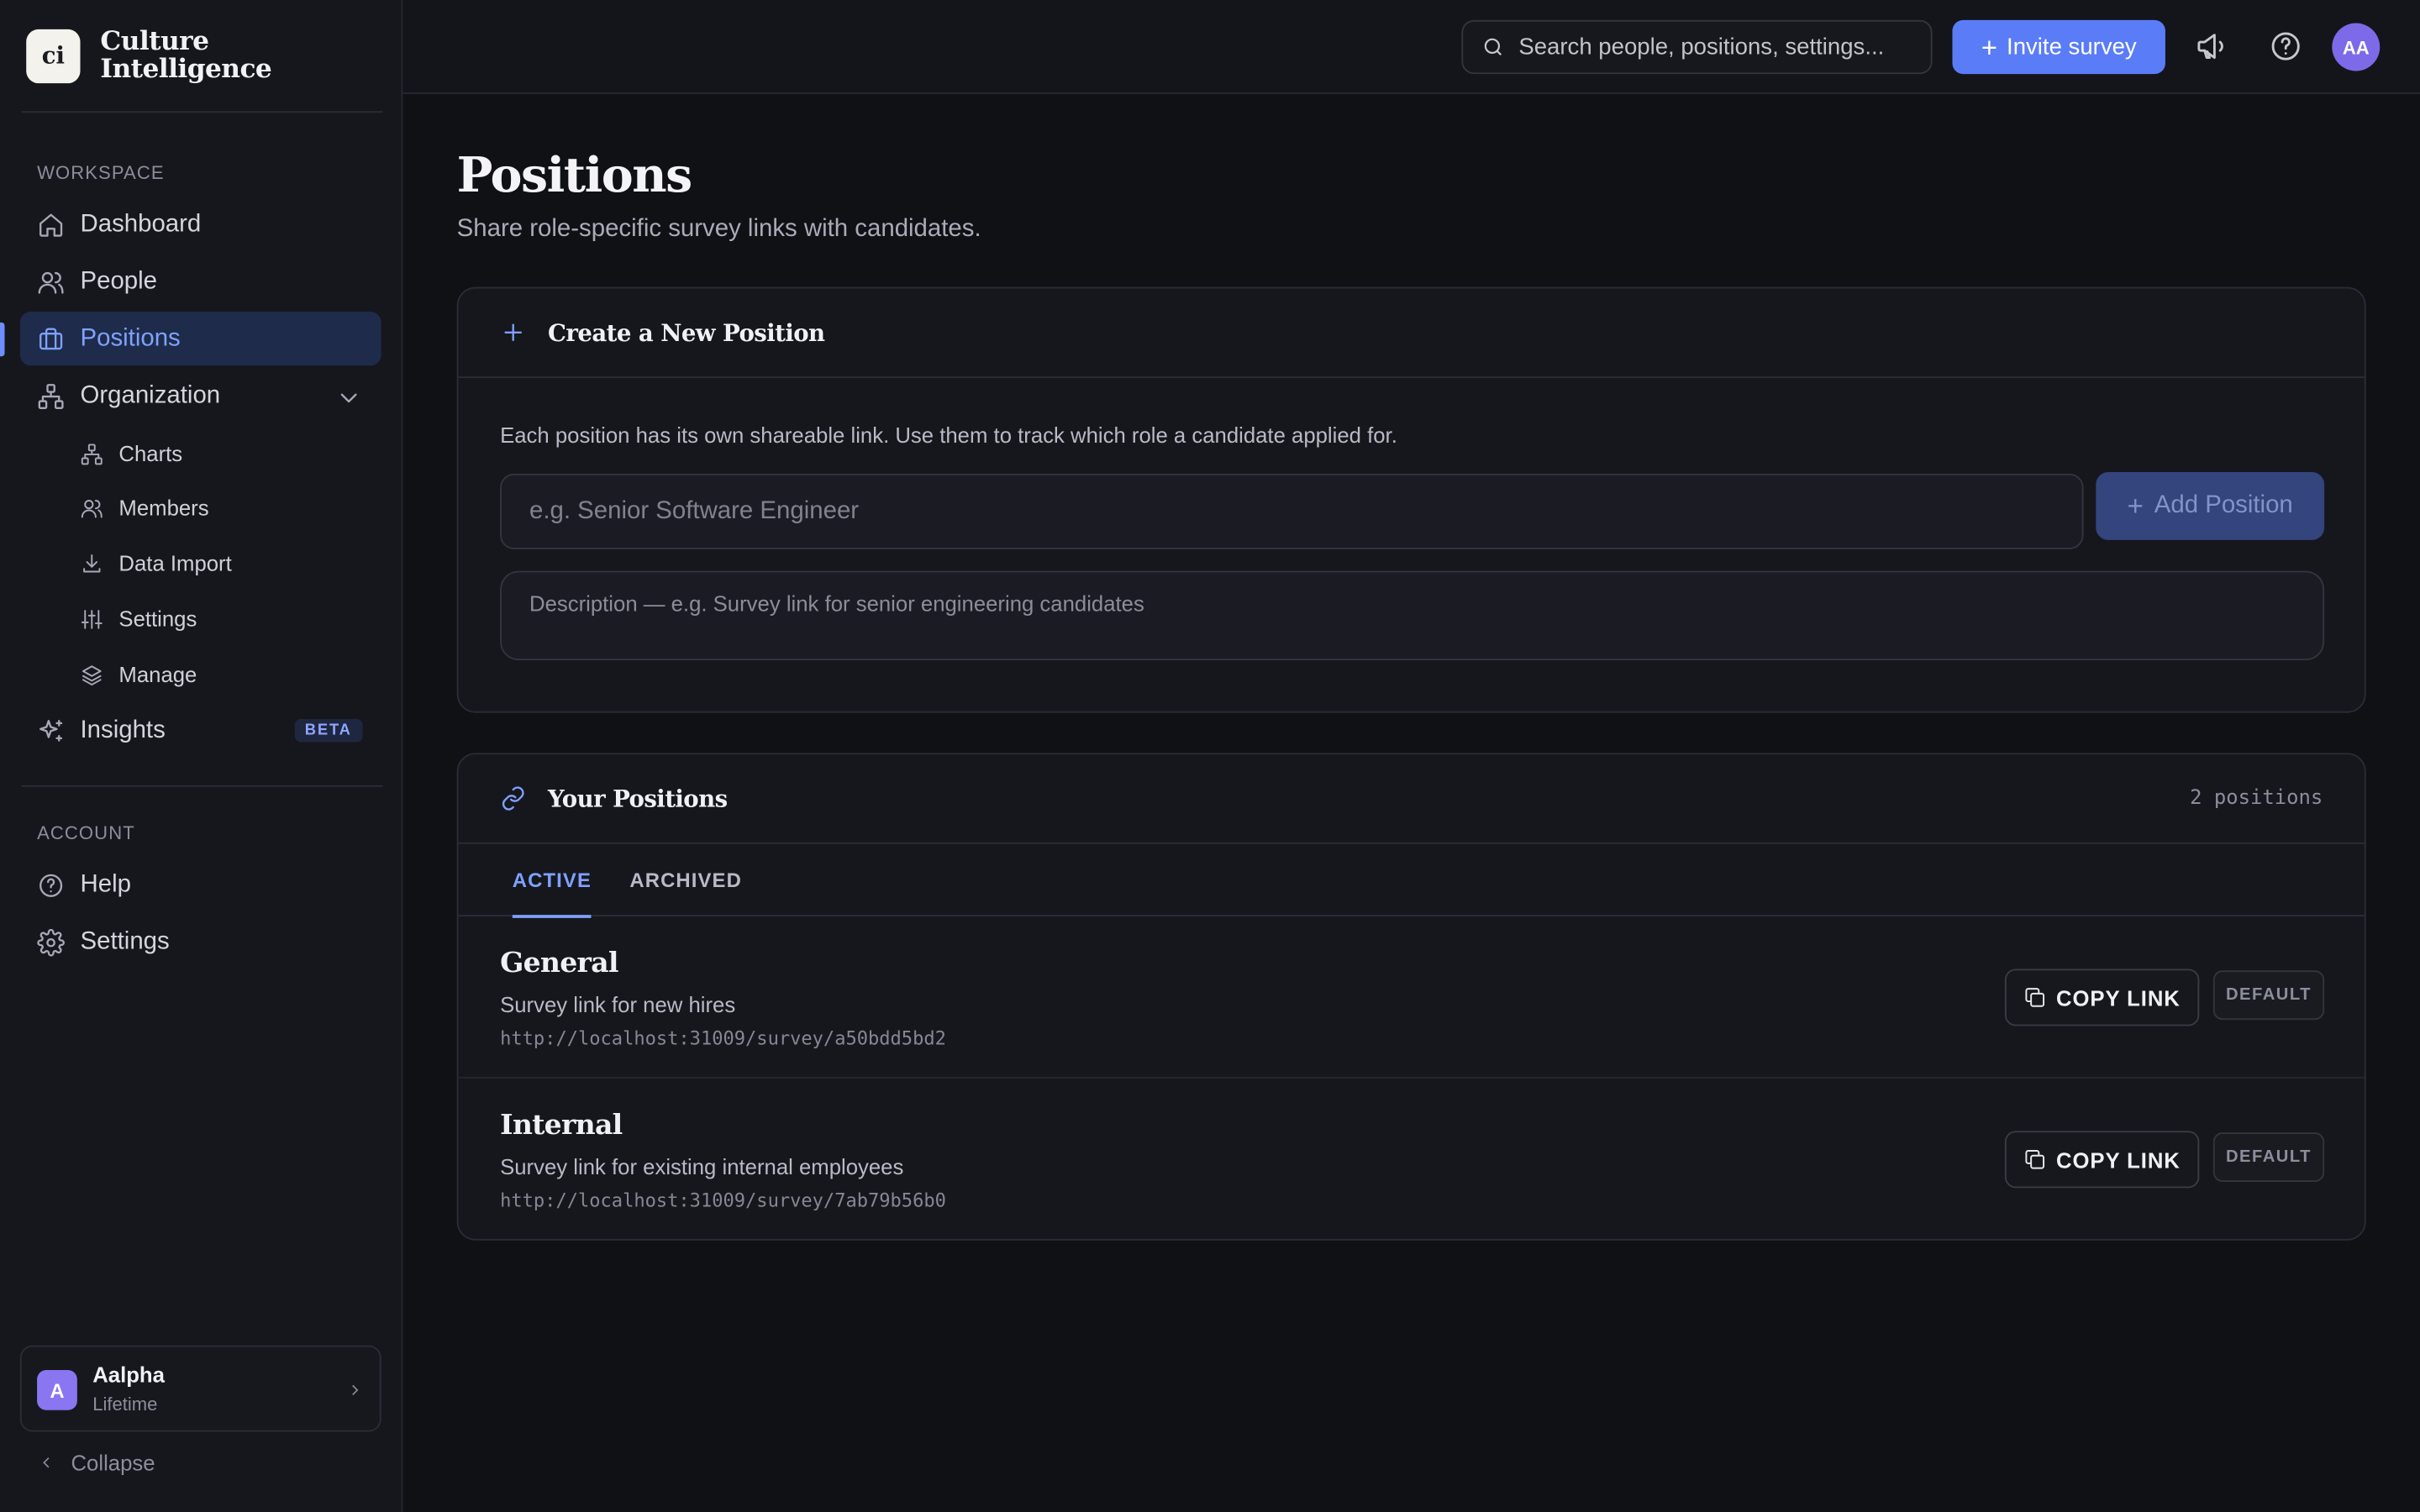 Image resolution: width=2420 pixels, height=1512 pixels. Describe the element at coordinates (1292, 511) in the screenshot. I see `position-name-input` at that location.